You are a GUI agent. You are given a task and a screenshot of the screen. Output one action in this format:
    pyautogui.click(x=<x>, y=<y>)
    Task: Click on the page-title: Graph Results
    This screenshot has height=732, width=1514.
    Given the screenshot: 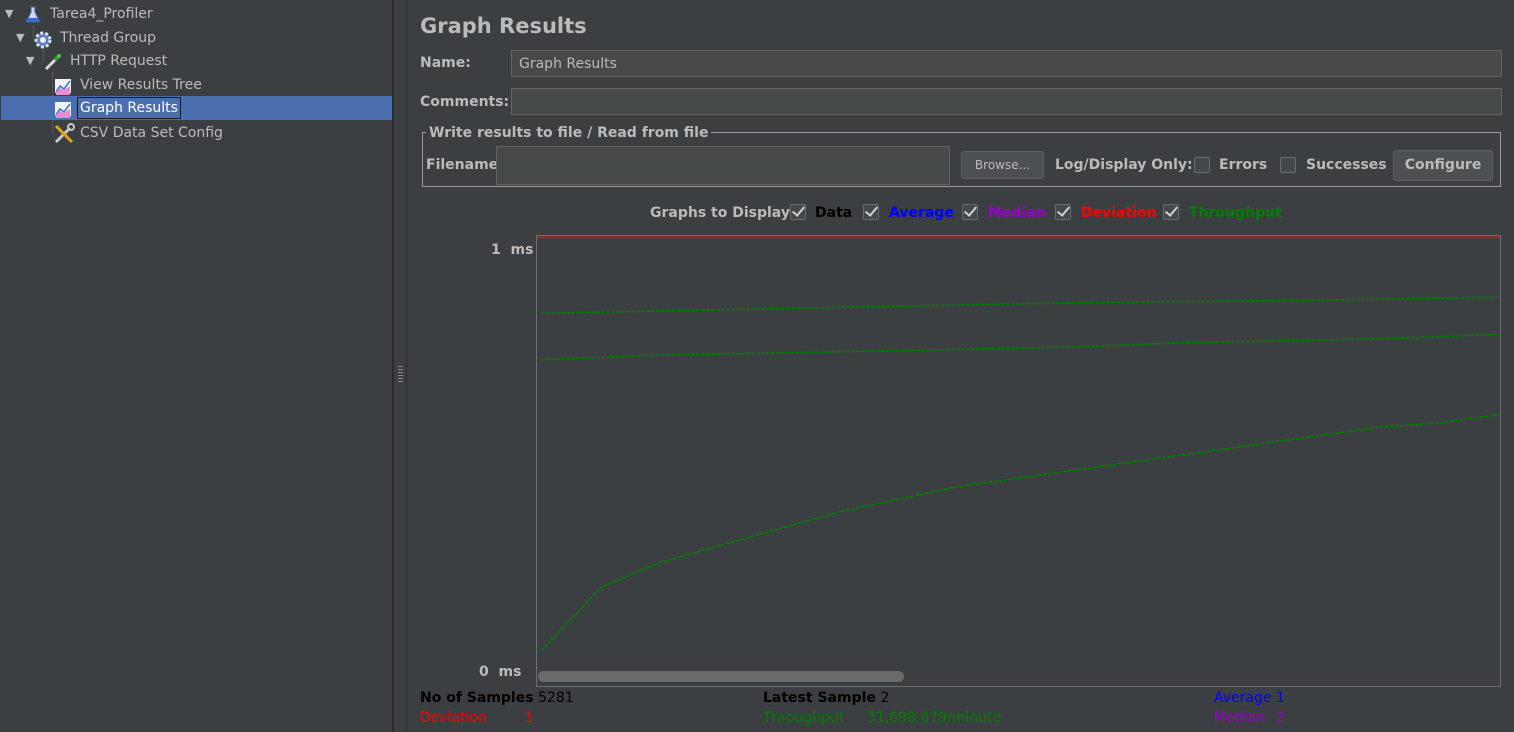 What is the action you would take?
    pyautogui.click(x=503, y=26)
    